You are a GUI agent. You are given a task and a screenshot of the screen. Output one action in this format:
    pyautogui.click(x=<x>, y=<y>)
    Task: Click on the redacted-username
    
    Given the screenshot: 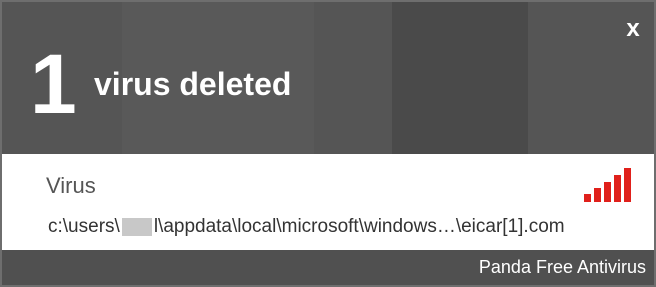 What is the action you would take?
    pyautogui.click(x=136, y=227)
    